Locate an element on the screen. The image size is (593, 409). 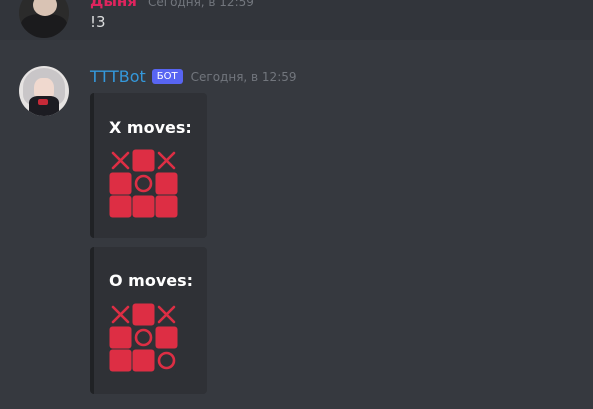
embed-x-moves: X moves: is located at coordinates (148, 165).